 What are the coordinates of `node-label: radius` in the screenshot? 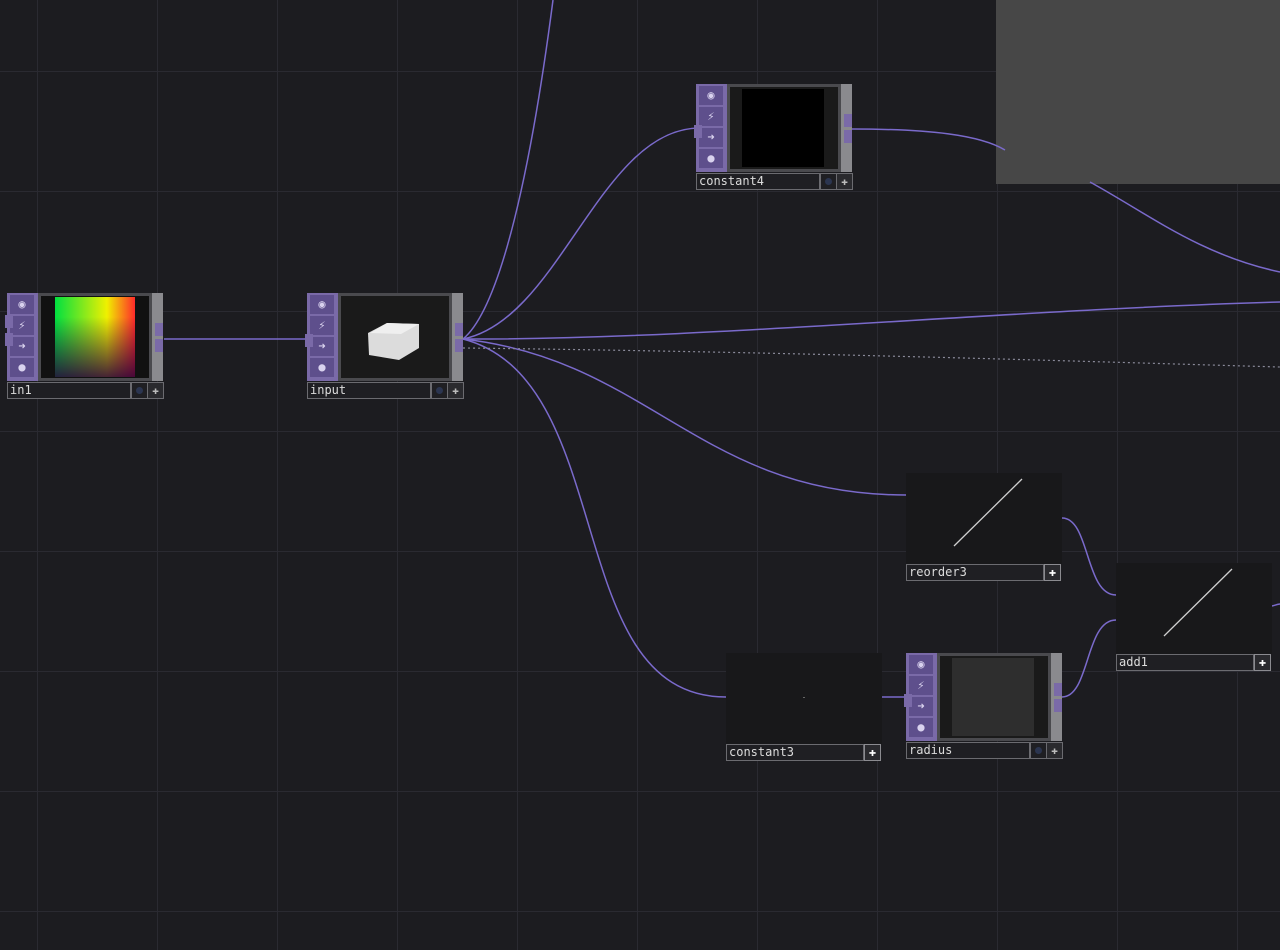 It's located at (968, 750).